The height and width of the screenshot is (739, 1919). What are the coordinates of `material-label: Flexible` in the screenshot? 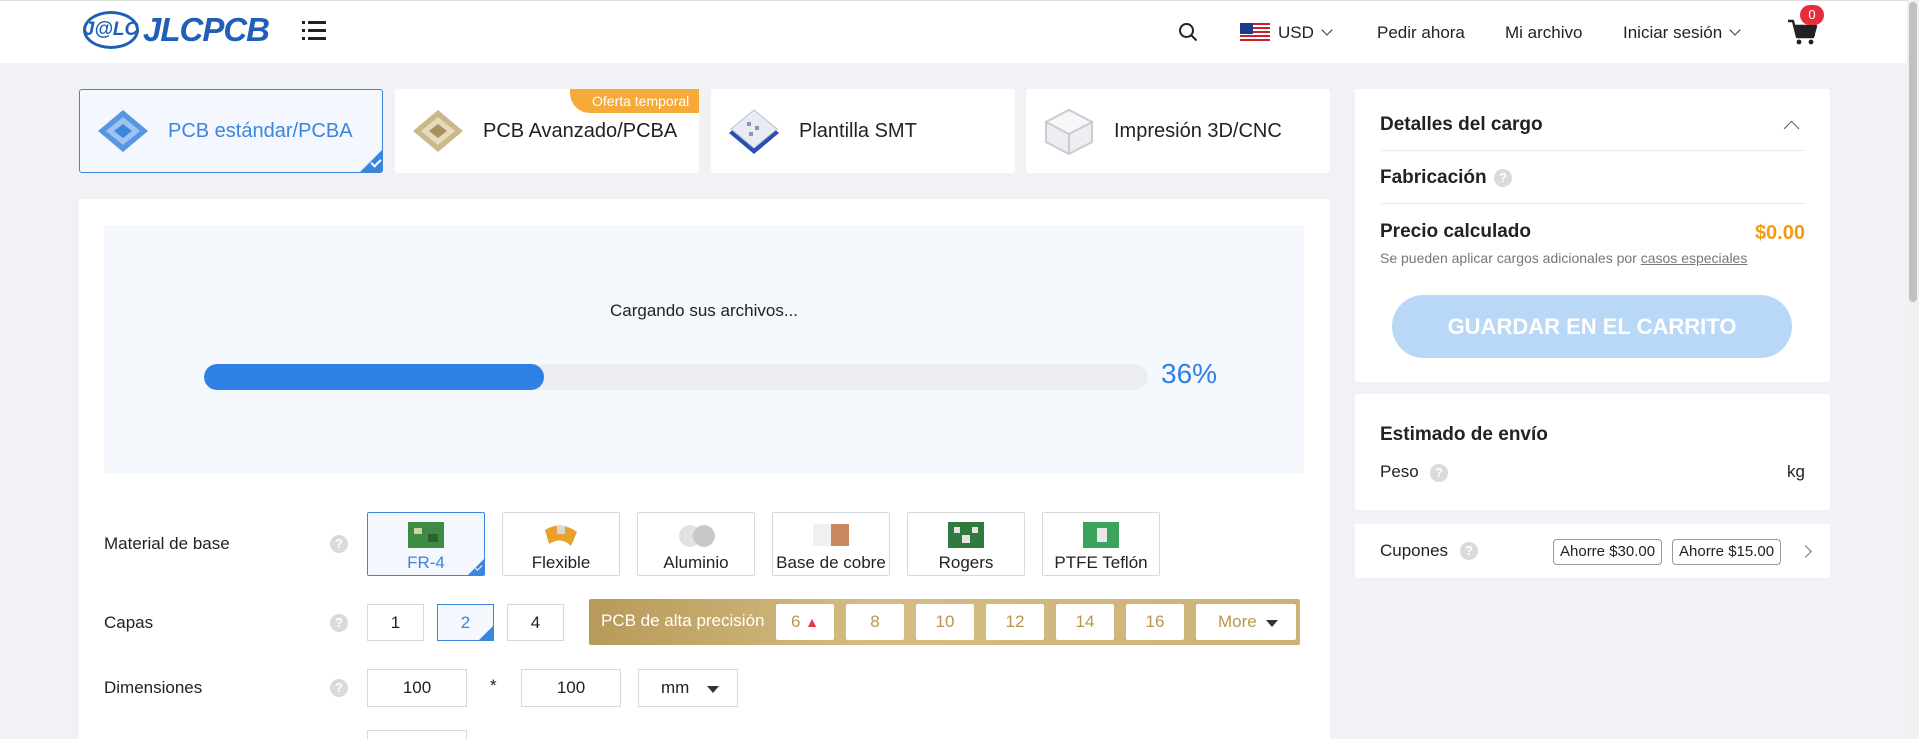 It's located at (561, 562).